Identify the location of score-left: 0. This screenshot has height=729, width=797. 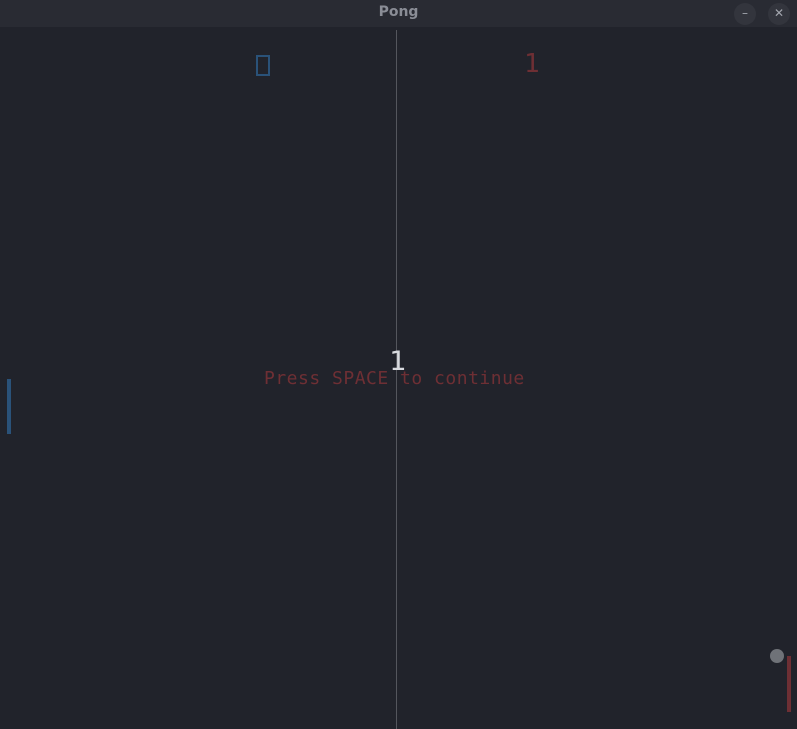
(260, 65).